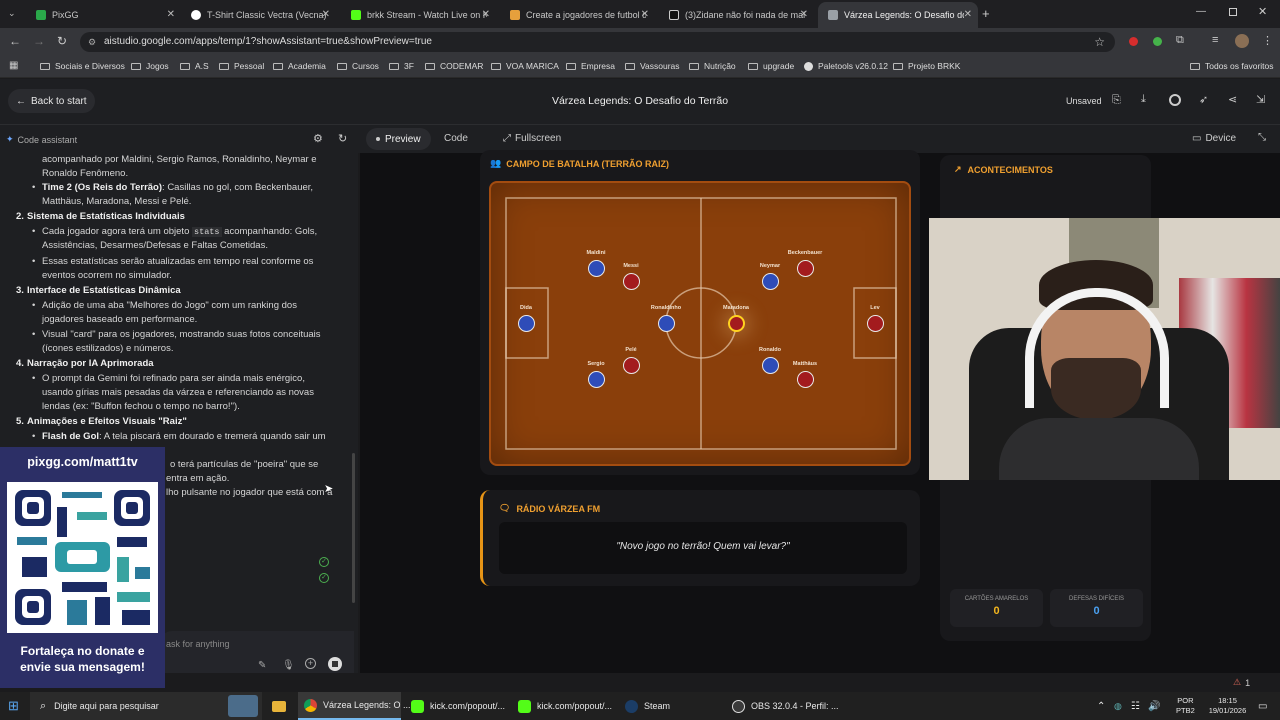 The image size is (1280, 720). I want to click on tab-preview: Preview, so click(398, 139).